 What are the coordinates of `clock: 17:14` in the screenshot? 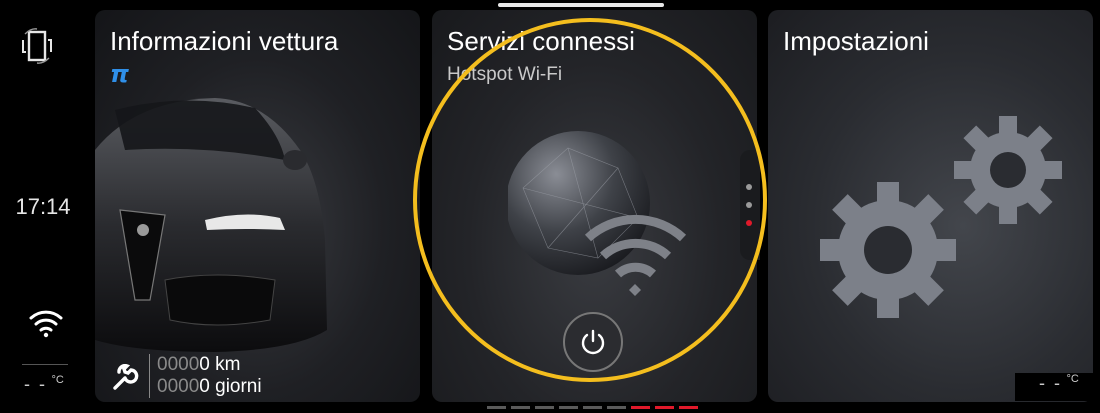 It's located at (43, 206).